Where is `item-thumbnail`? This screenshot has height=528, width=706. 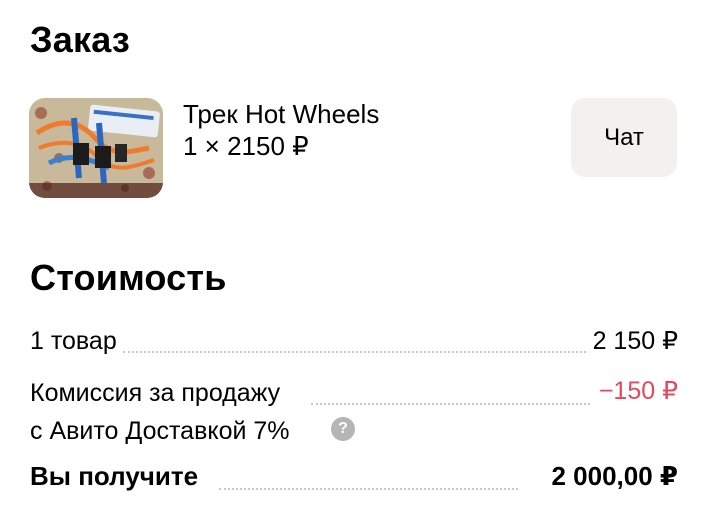
item-thumbnail is located at coordinates (96, 148).